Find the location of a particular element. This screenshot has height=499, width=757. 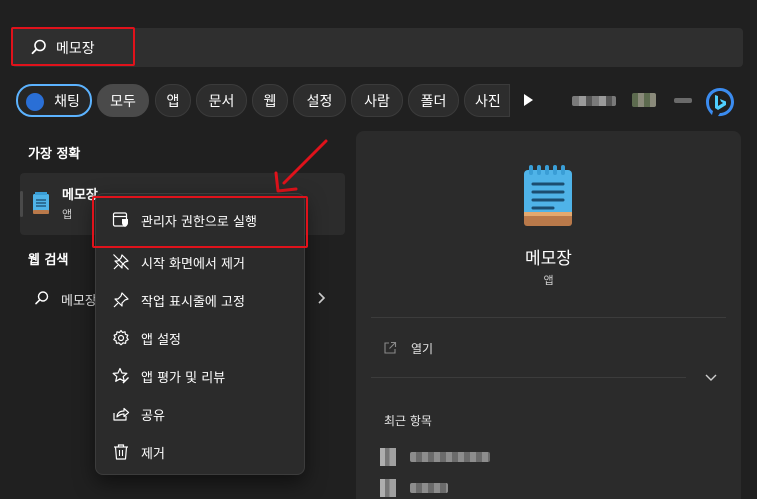

open-label: 열기 is located at coordinates (422, 349).